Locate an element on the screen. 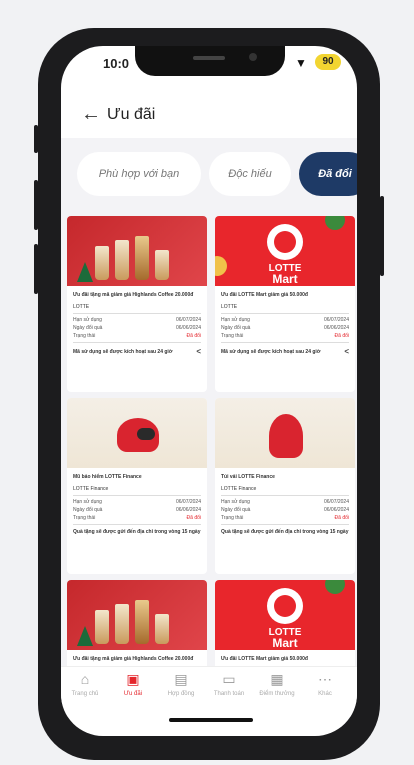 The height and width of the screenshot is (765, 414). nav-label: Hợp đồng is located at coordinates (181, 694).